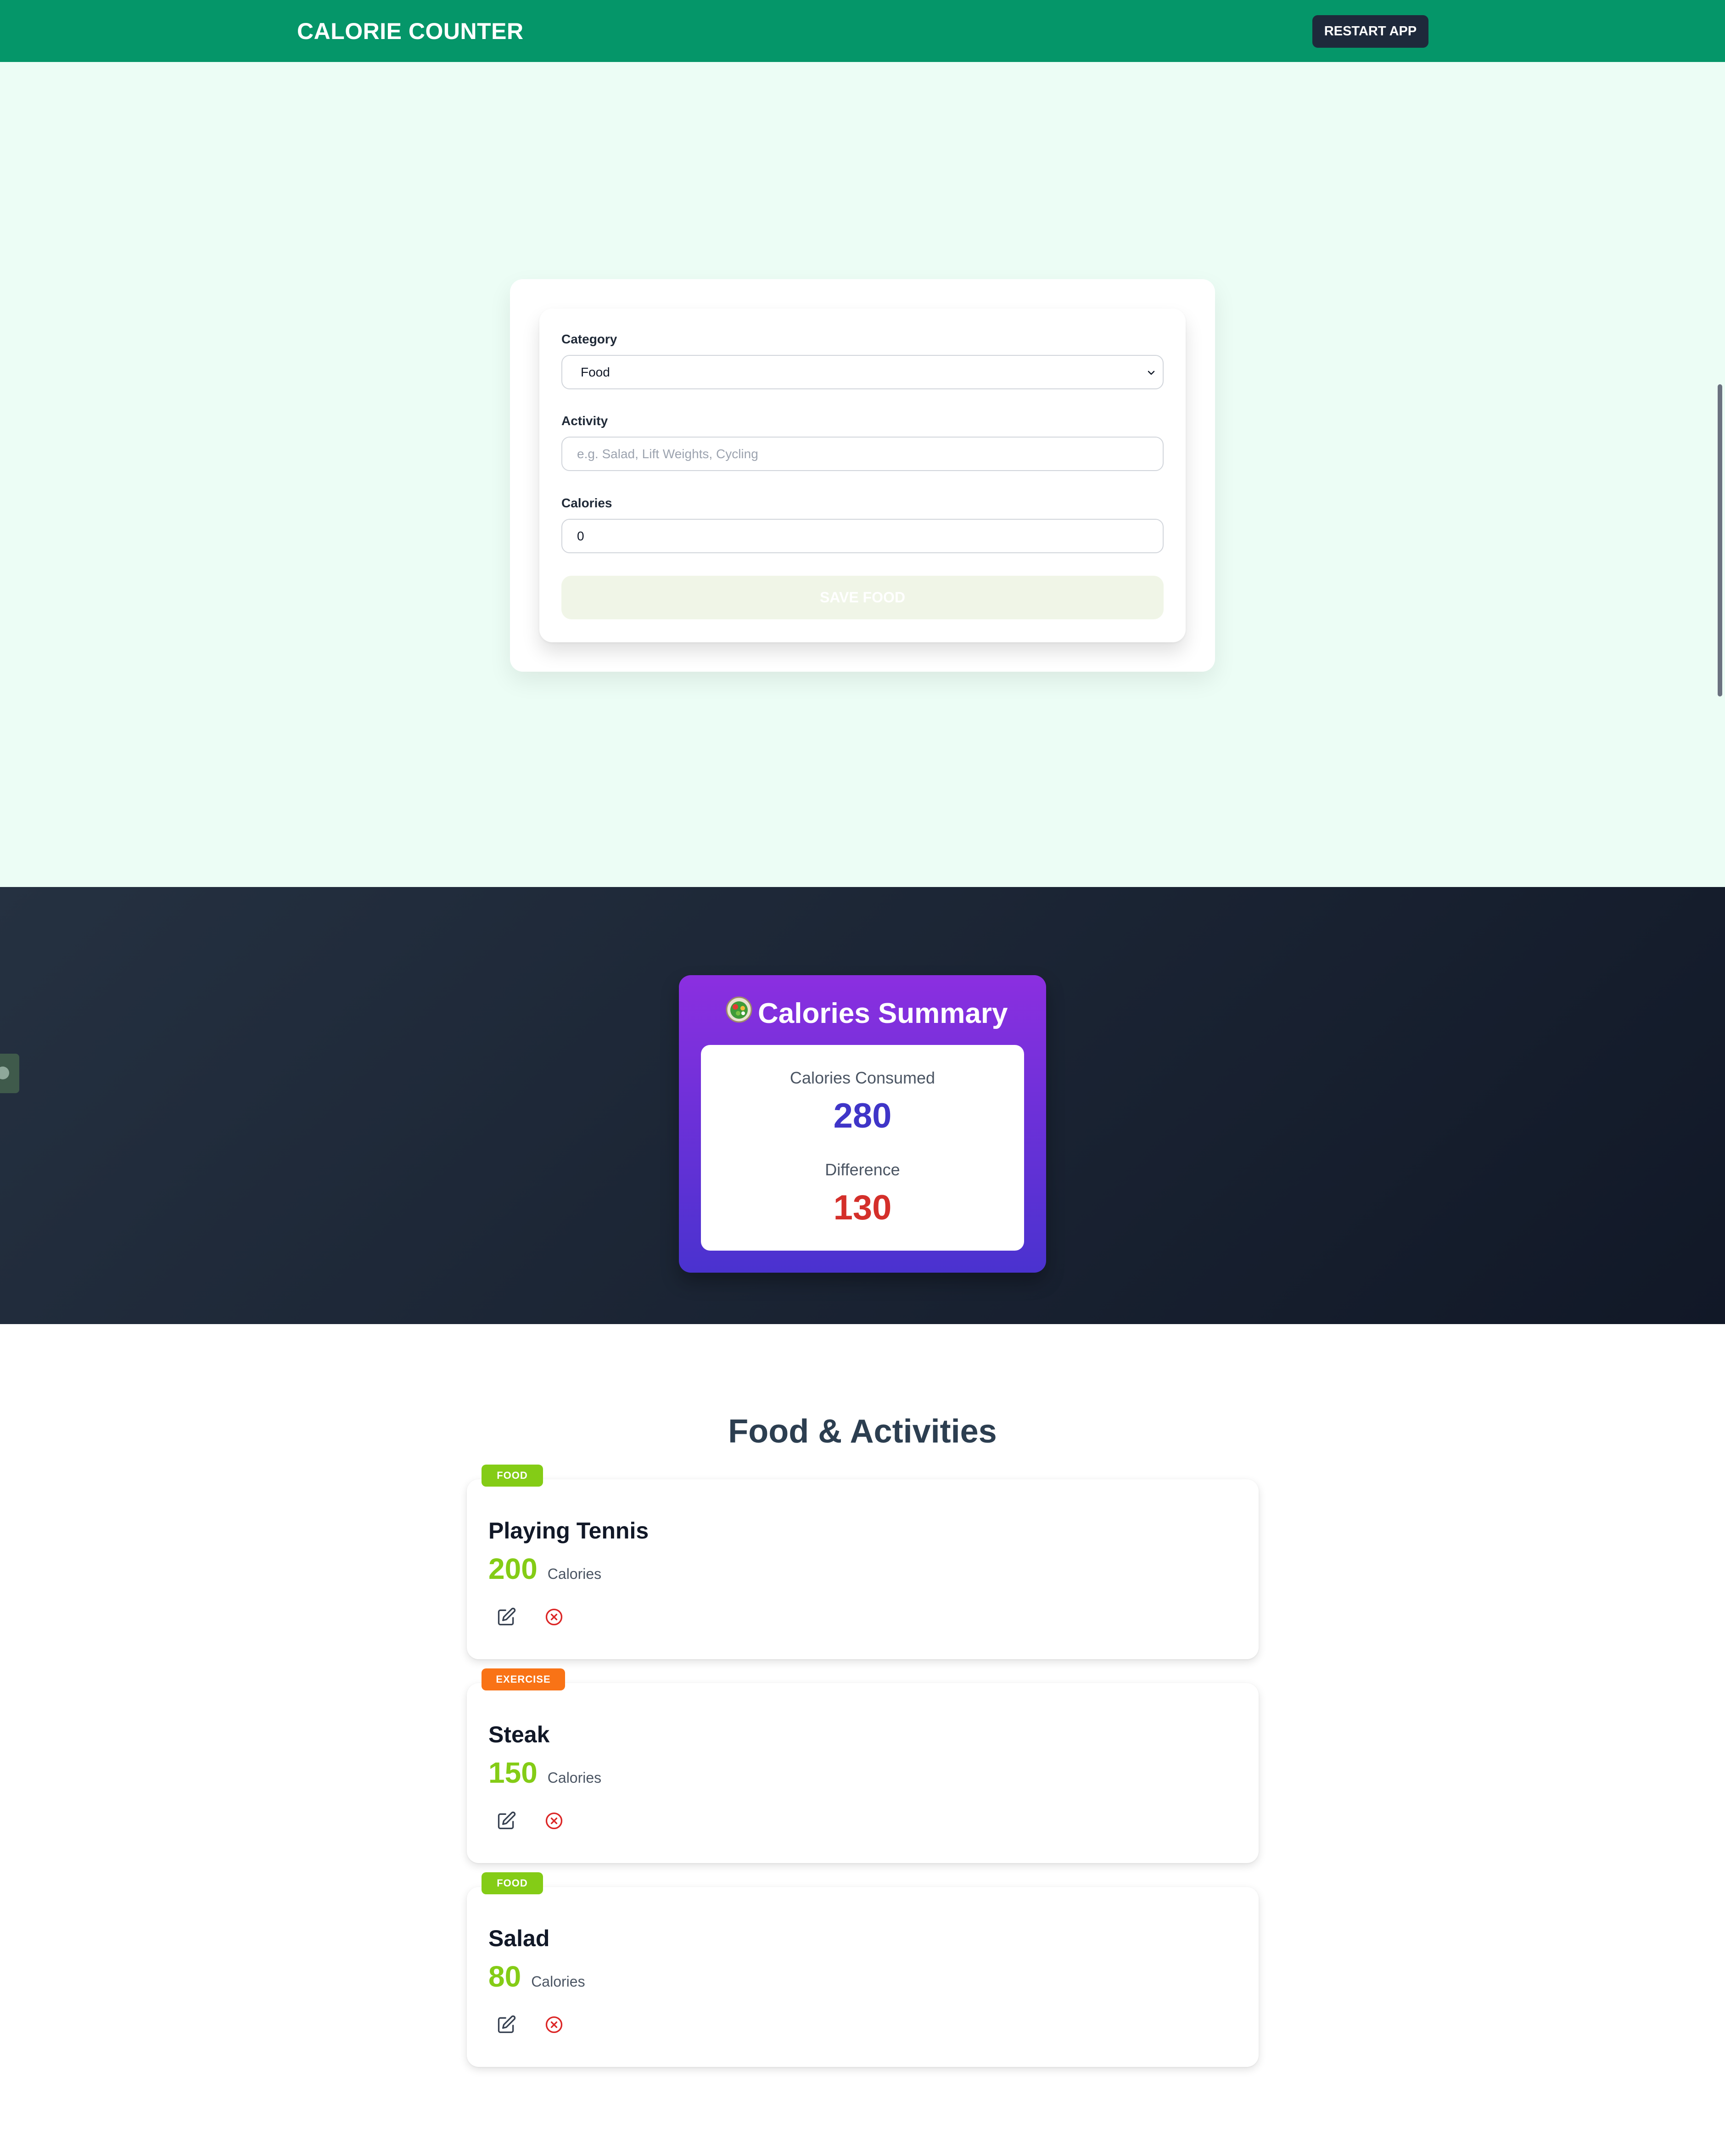 The height and width of the screenshot is (2156, 1725). What do you see at coordinates (544, 1570) in the screenshot?
I see `item-calories-row: 200 Calories` at bounding box center [544, 1570].